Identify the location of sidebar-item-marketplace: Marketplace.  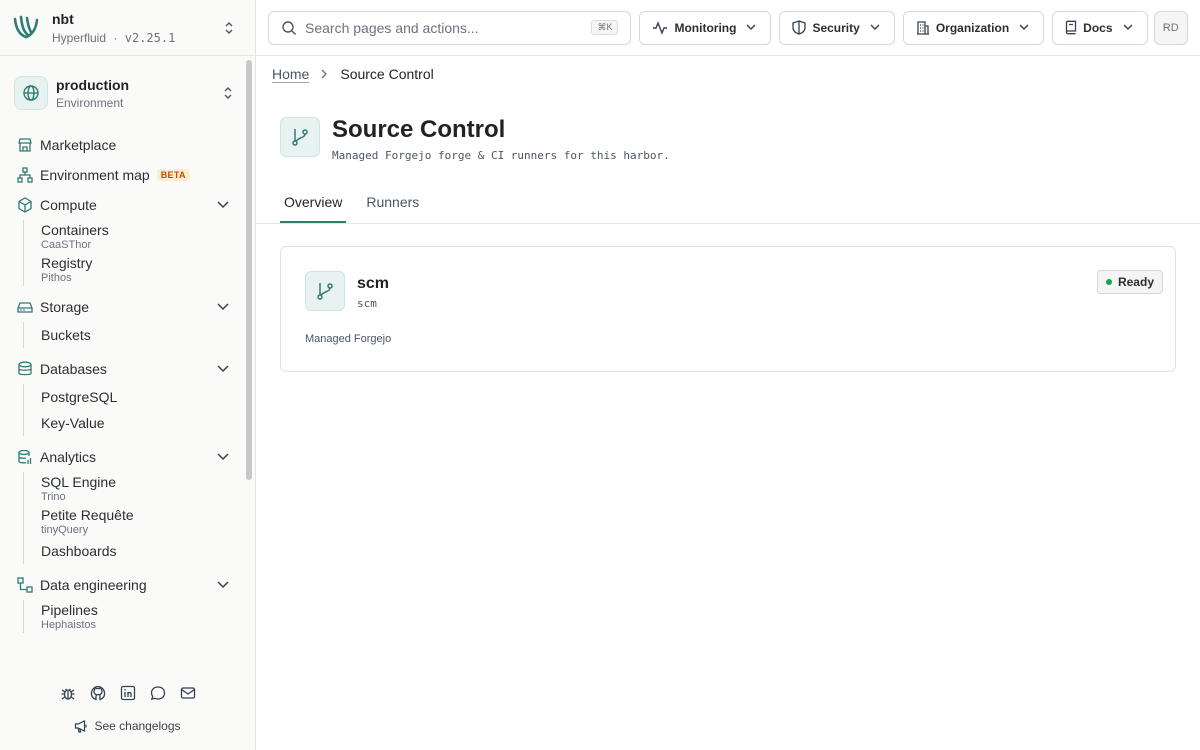
(128, 145).